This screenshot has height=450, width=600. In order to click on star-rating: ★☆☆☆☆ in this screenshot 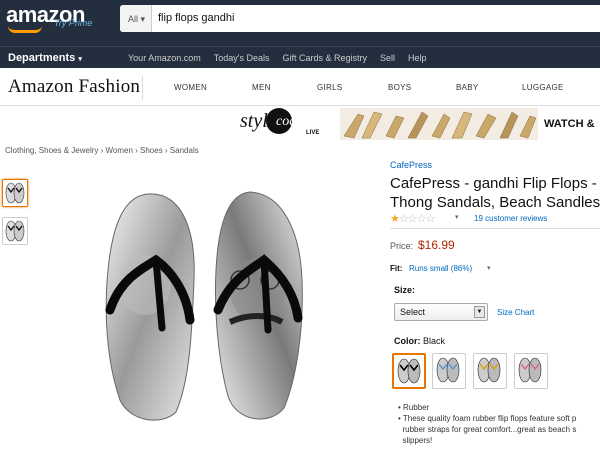, I will do `click(412, 218)`.